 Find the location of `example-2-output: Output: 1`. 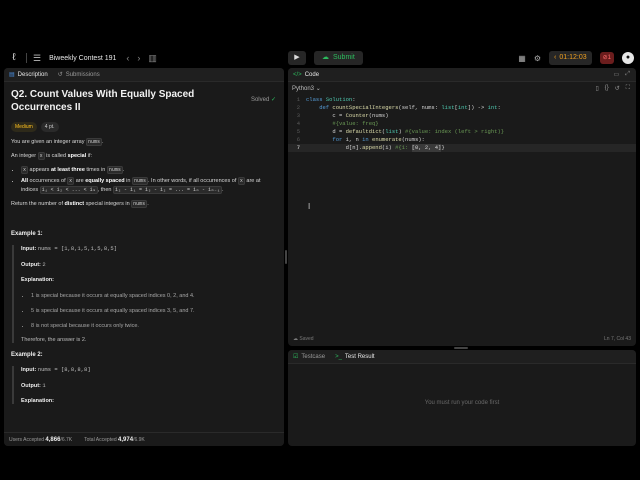

example-2-output: Output: 1 is located at coordinates (149, 385).